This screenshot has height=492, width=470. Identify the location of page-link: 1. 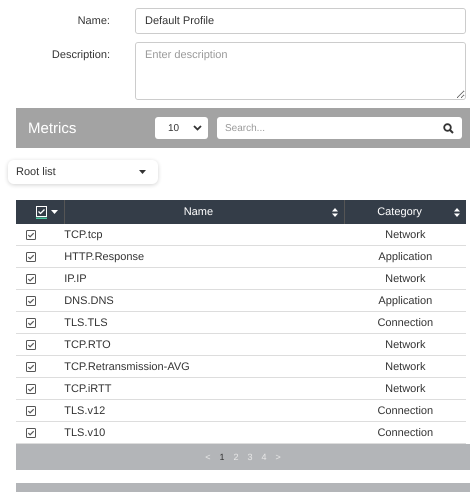
(221, 457).